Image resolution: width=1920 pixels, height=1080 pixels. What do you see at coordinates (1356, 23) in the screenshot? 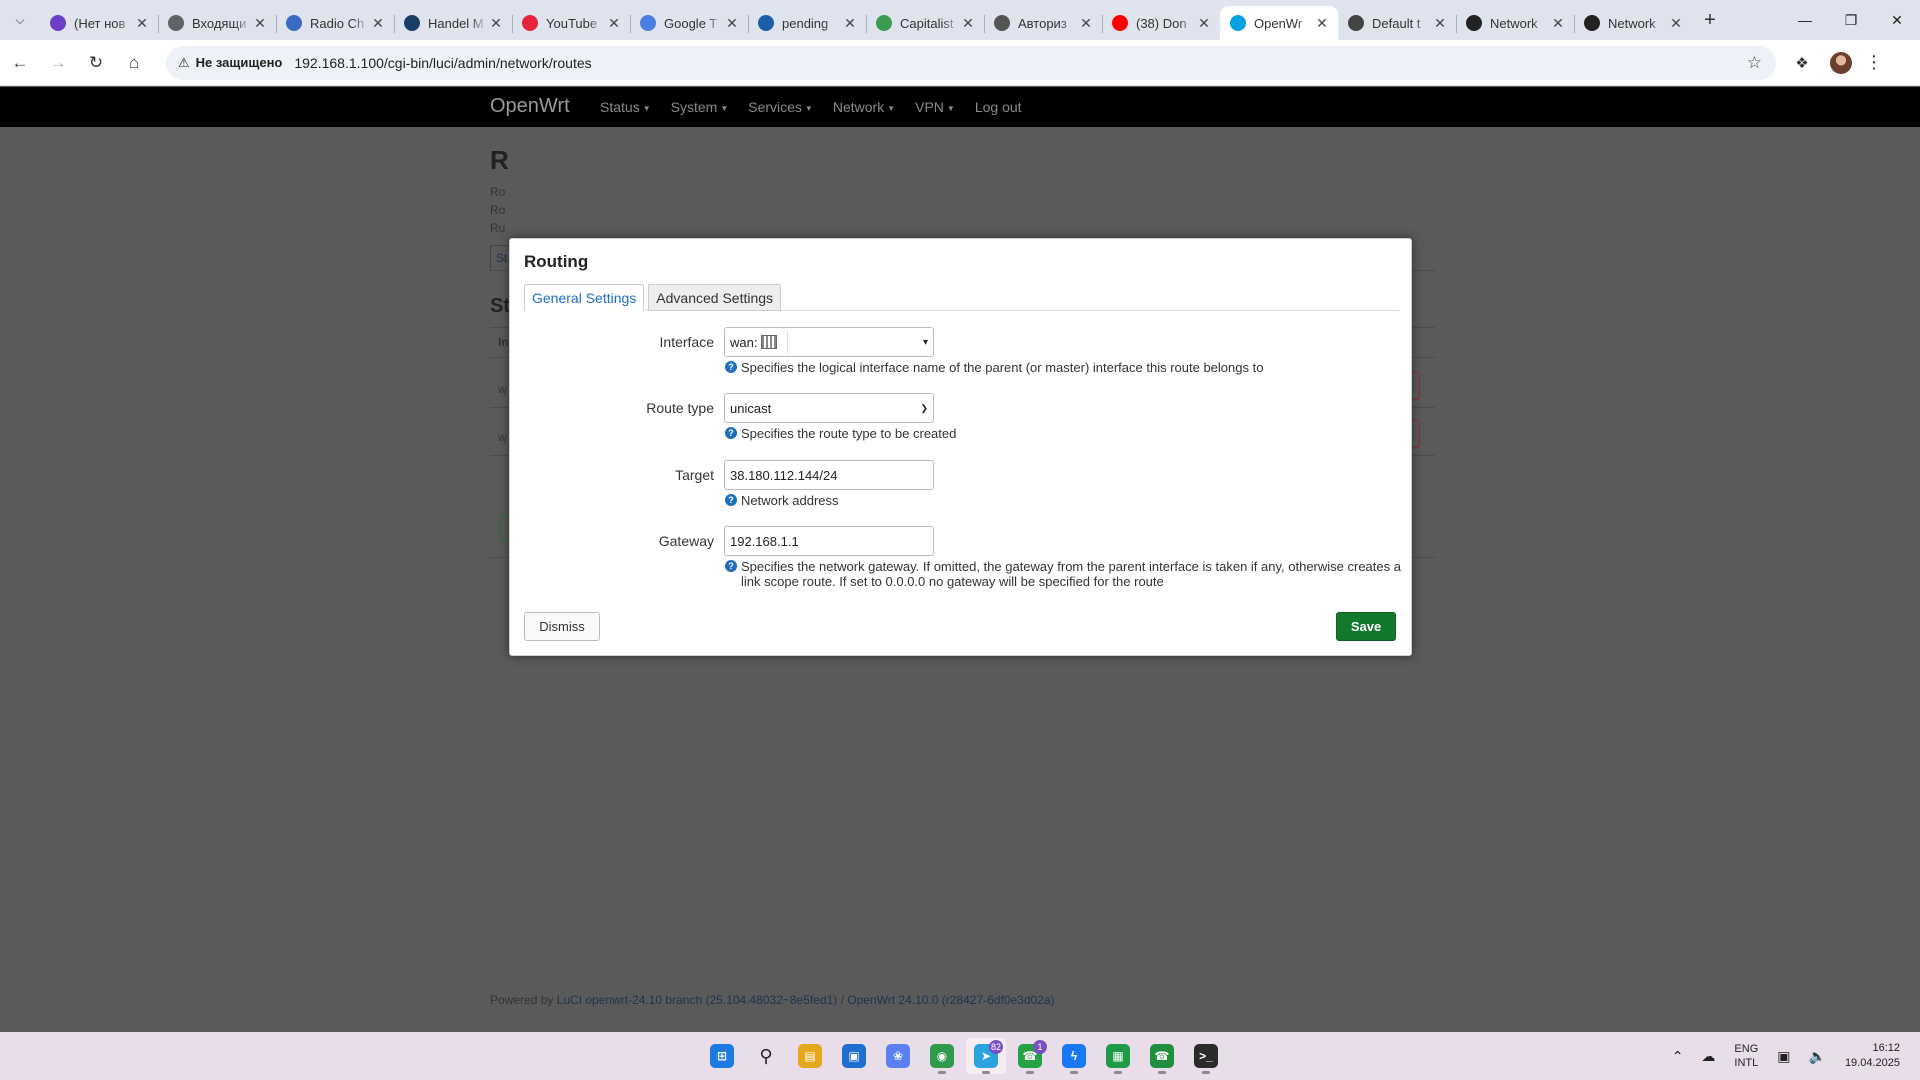
I see `power-icon` at bounding box center [1356, 23].